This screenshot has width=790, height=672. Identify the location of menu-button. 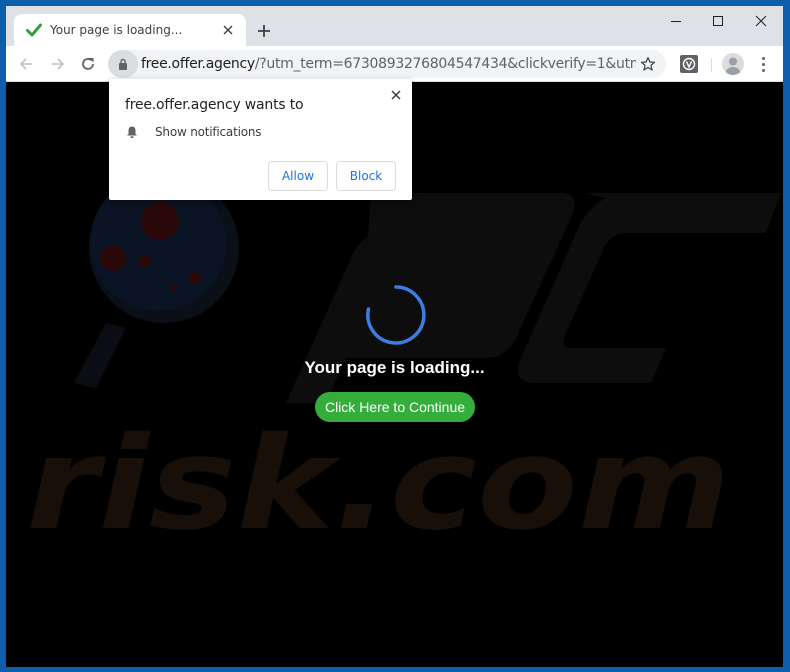
(763, 64).